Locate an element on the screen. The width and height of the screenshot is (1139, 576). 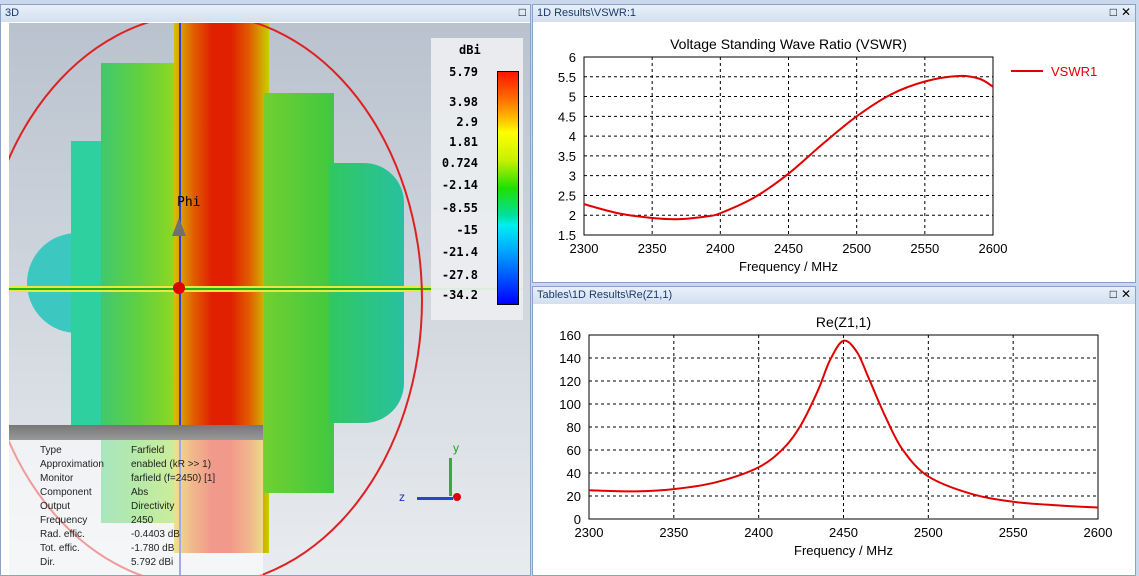
colorbar-tick-label: -27.8 is located at coordinates (459, 275).